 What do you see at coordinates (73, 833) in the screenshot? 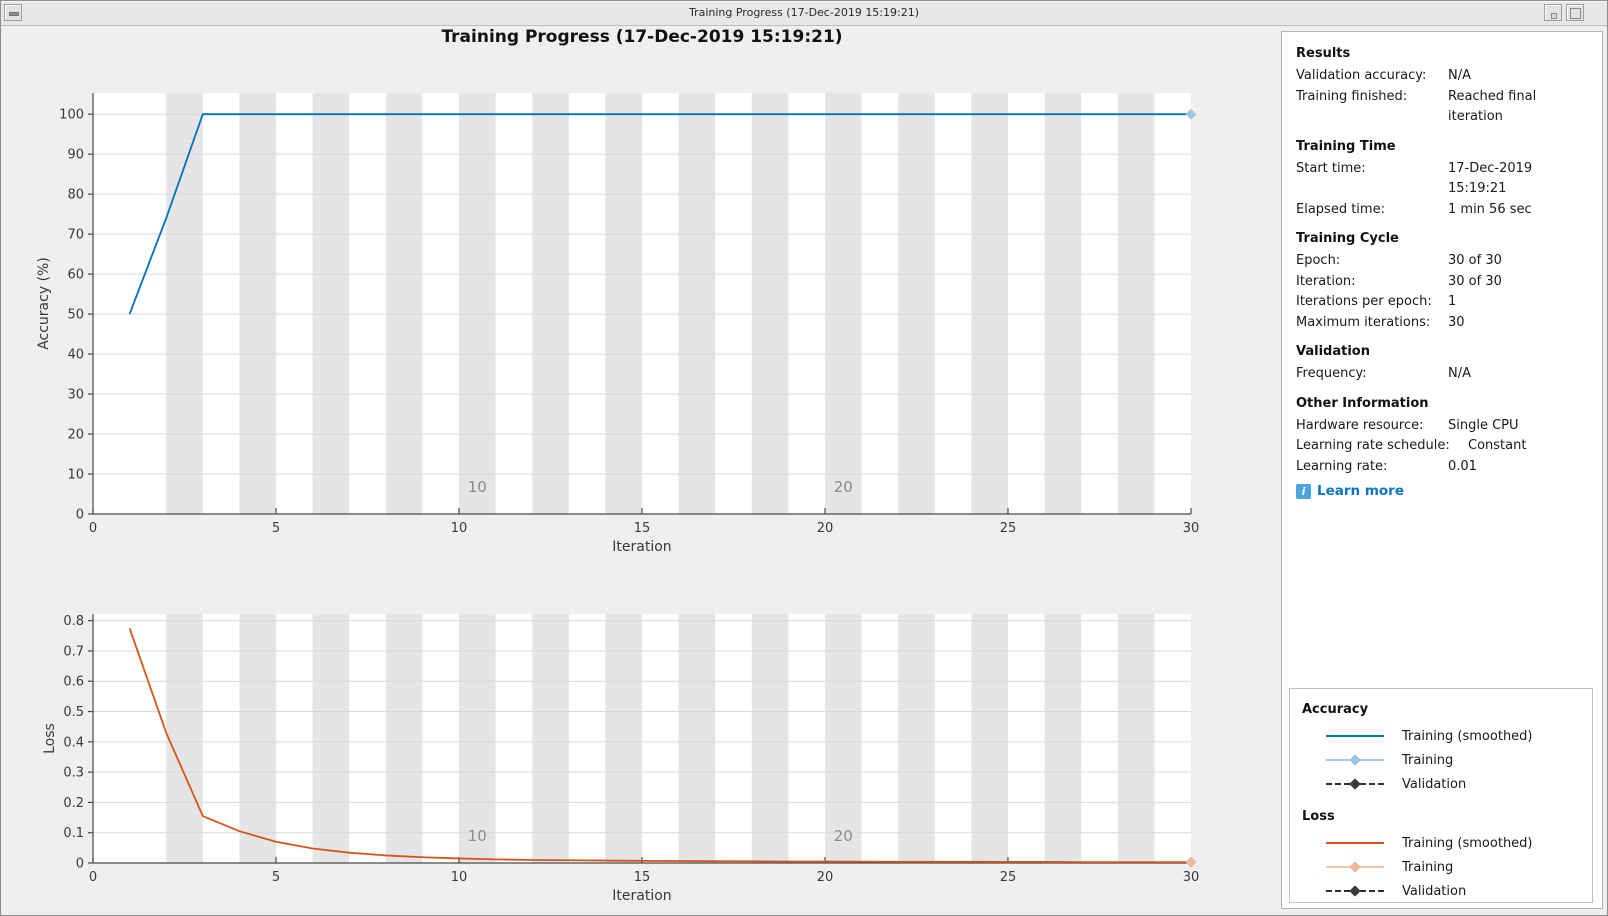
I see `svg-text: 0.1` at bounding box center [73, 833].